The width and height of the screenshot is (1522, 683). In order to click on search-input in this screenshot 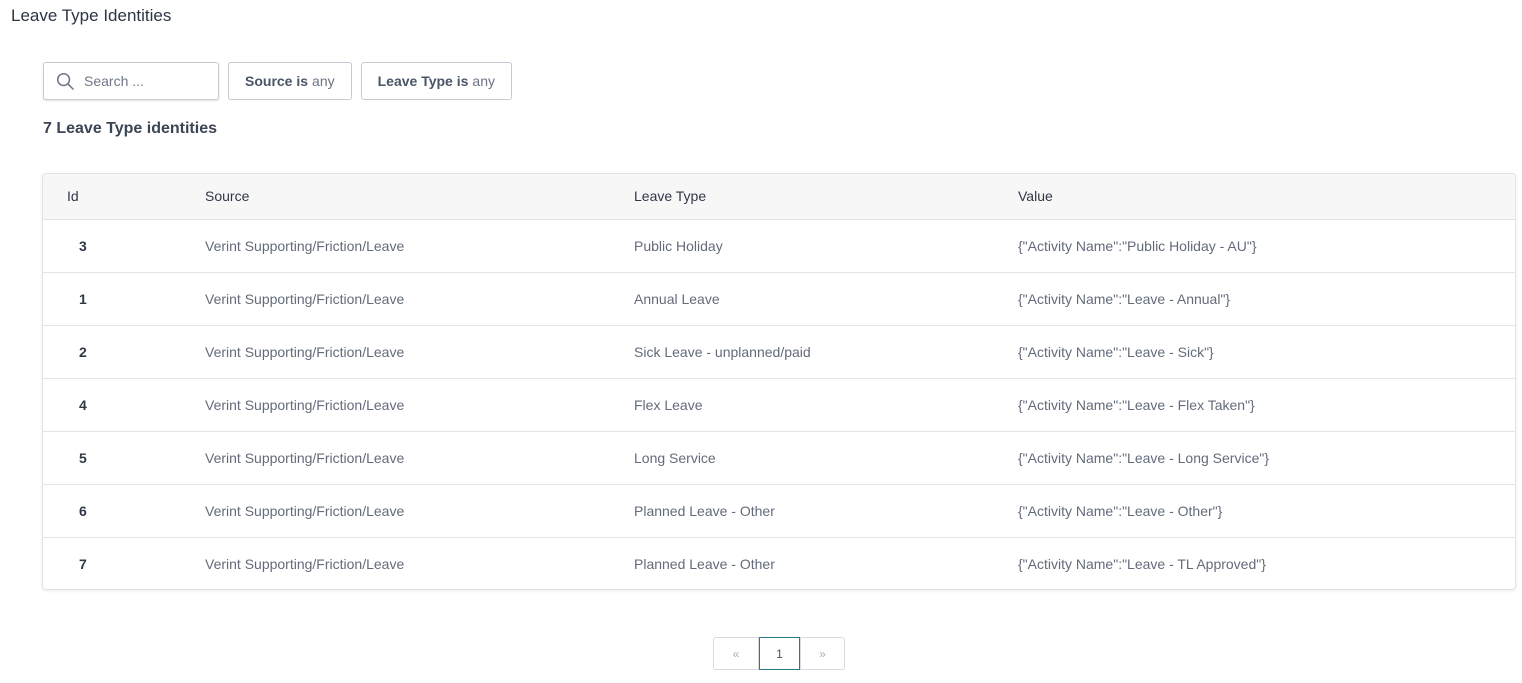, I will do `click(149, 81)`.